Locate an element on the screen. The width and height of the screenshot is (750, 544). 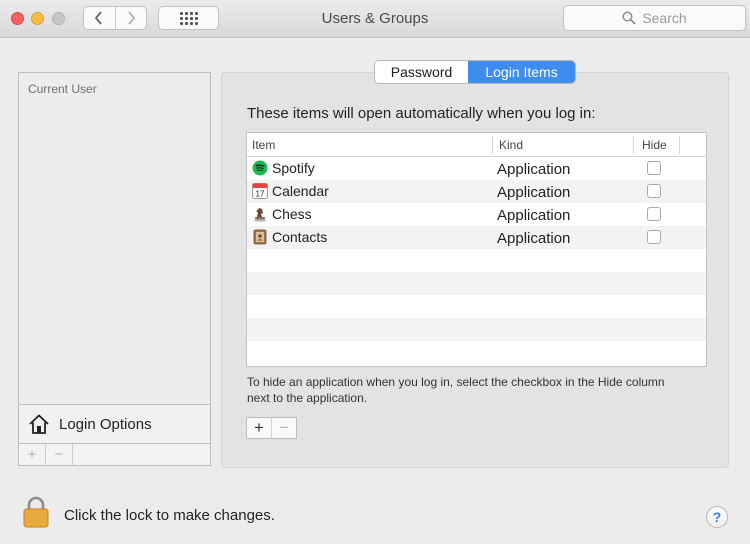
user-list-buttons: + − is located at coordinates (114, 455).